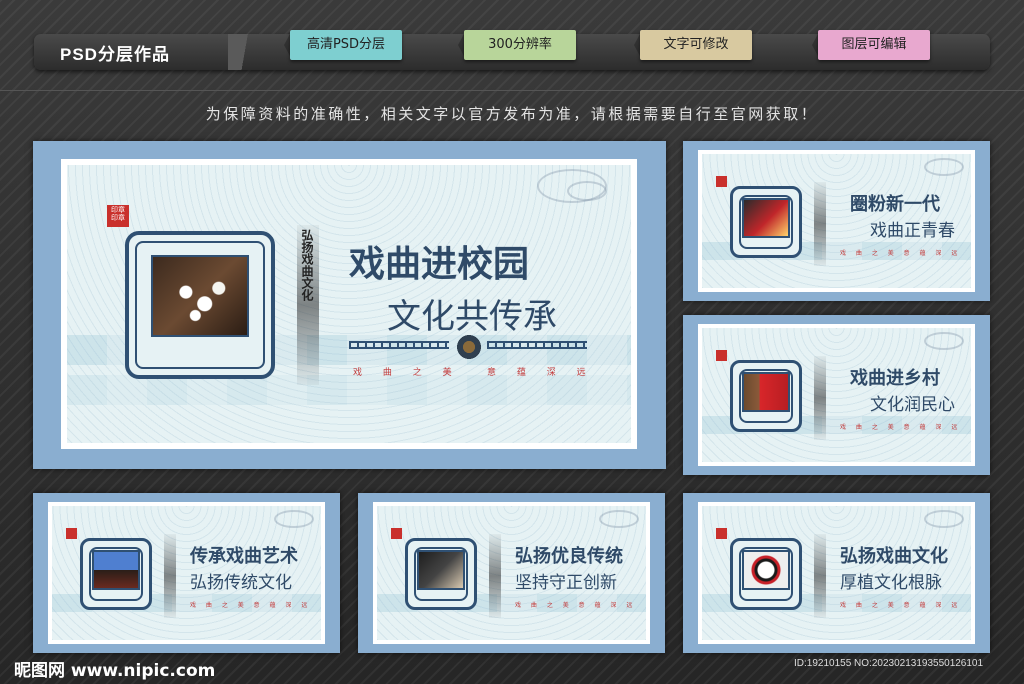 The height and width of the screenshot is (684, 1024). What do you see at coordinates (871, 45) in the screenshot?
I see `tag-editable-layers: 图层可编辑` at bounding box center [871, 45].